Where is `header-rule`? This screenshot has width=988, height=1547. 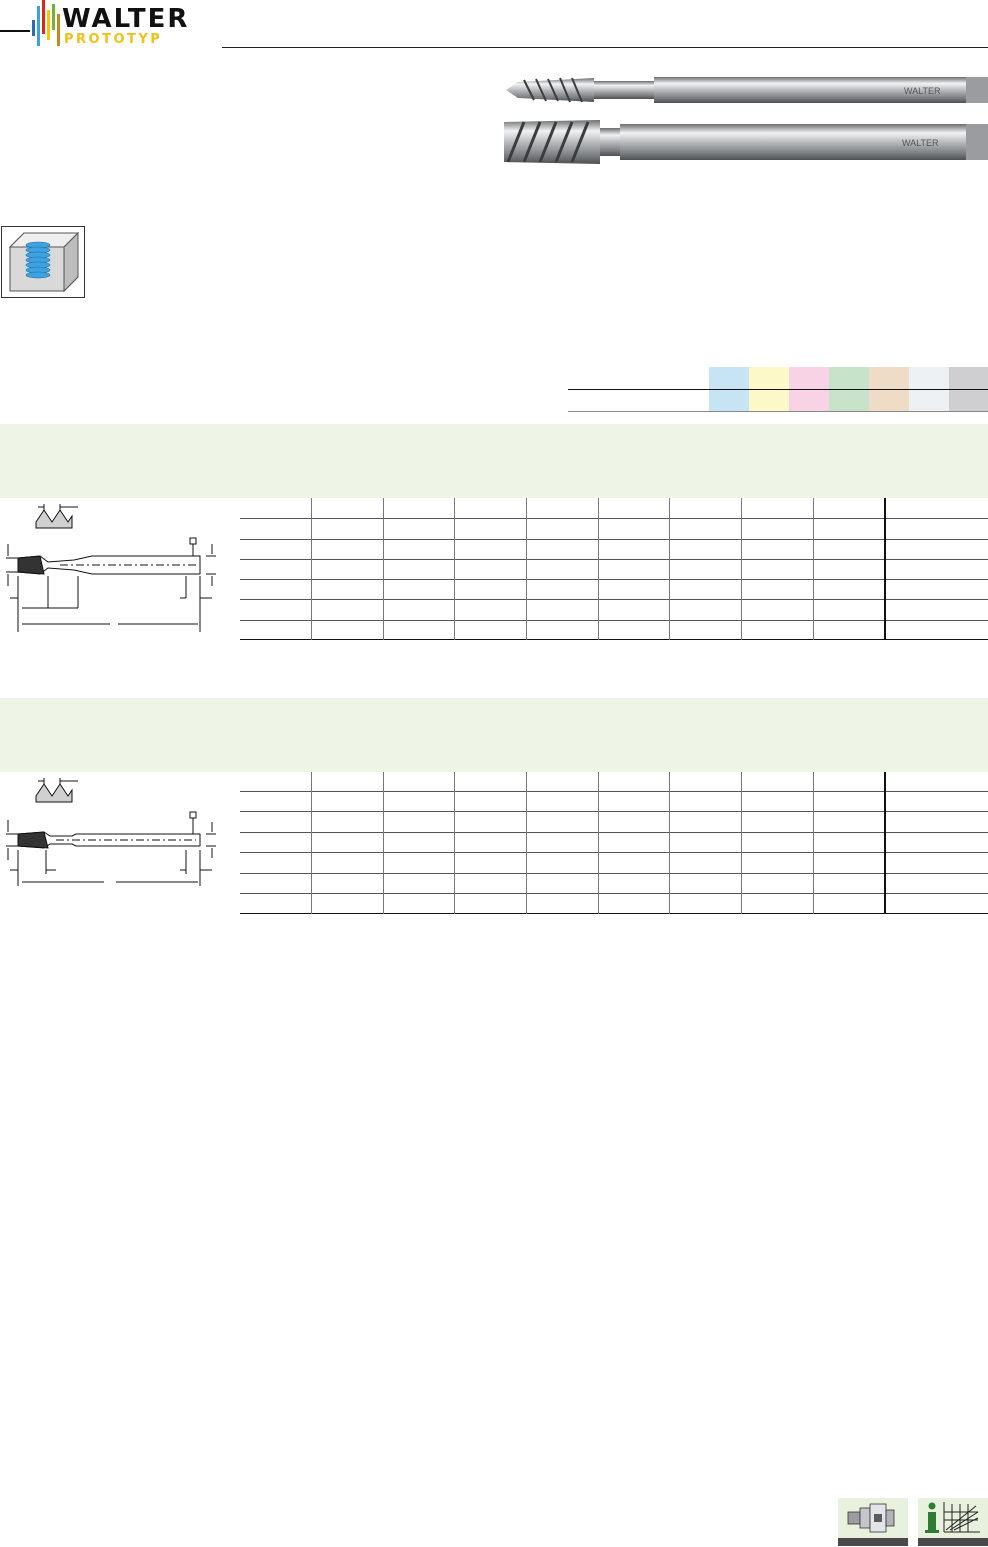
header-rule is located at coordinates (605, 47).